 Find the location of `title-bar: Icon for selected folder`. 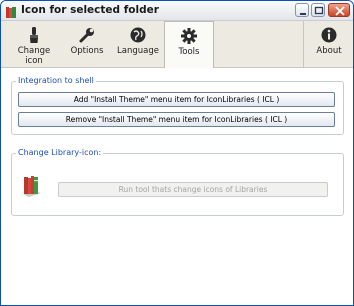

title-bar: Icon for selected folder is located at coordinates (177, 11).